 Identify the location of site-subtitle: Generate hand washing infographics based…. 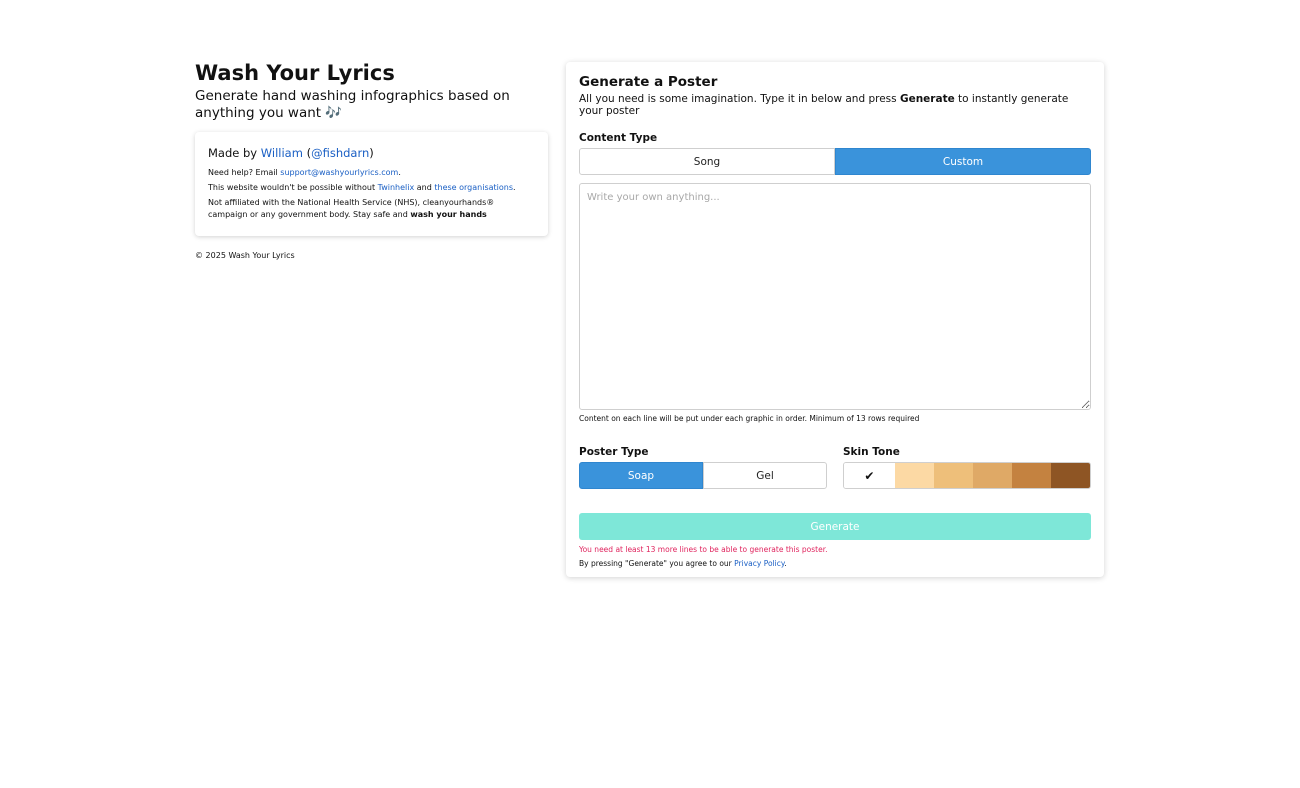
(352, 104).